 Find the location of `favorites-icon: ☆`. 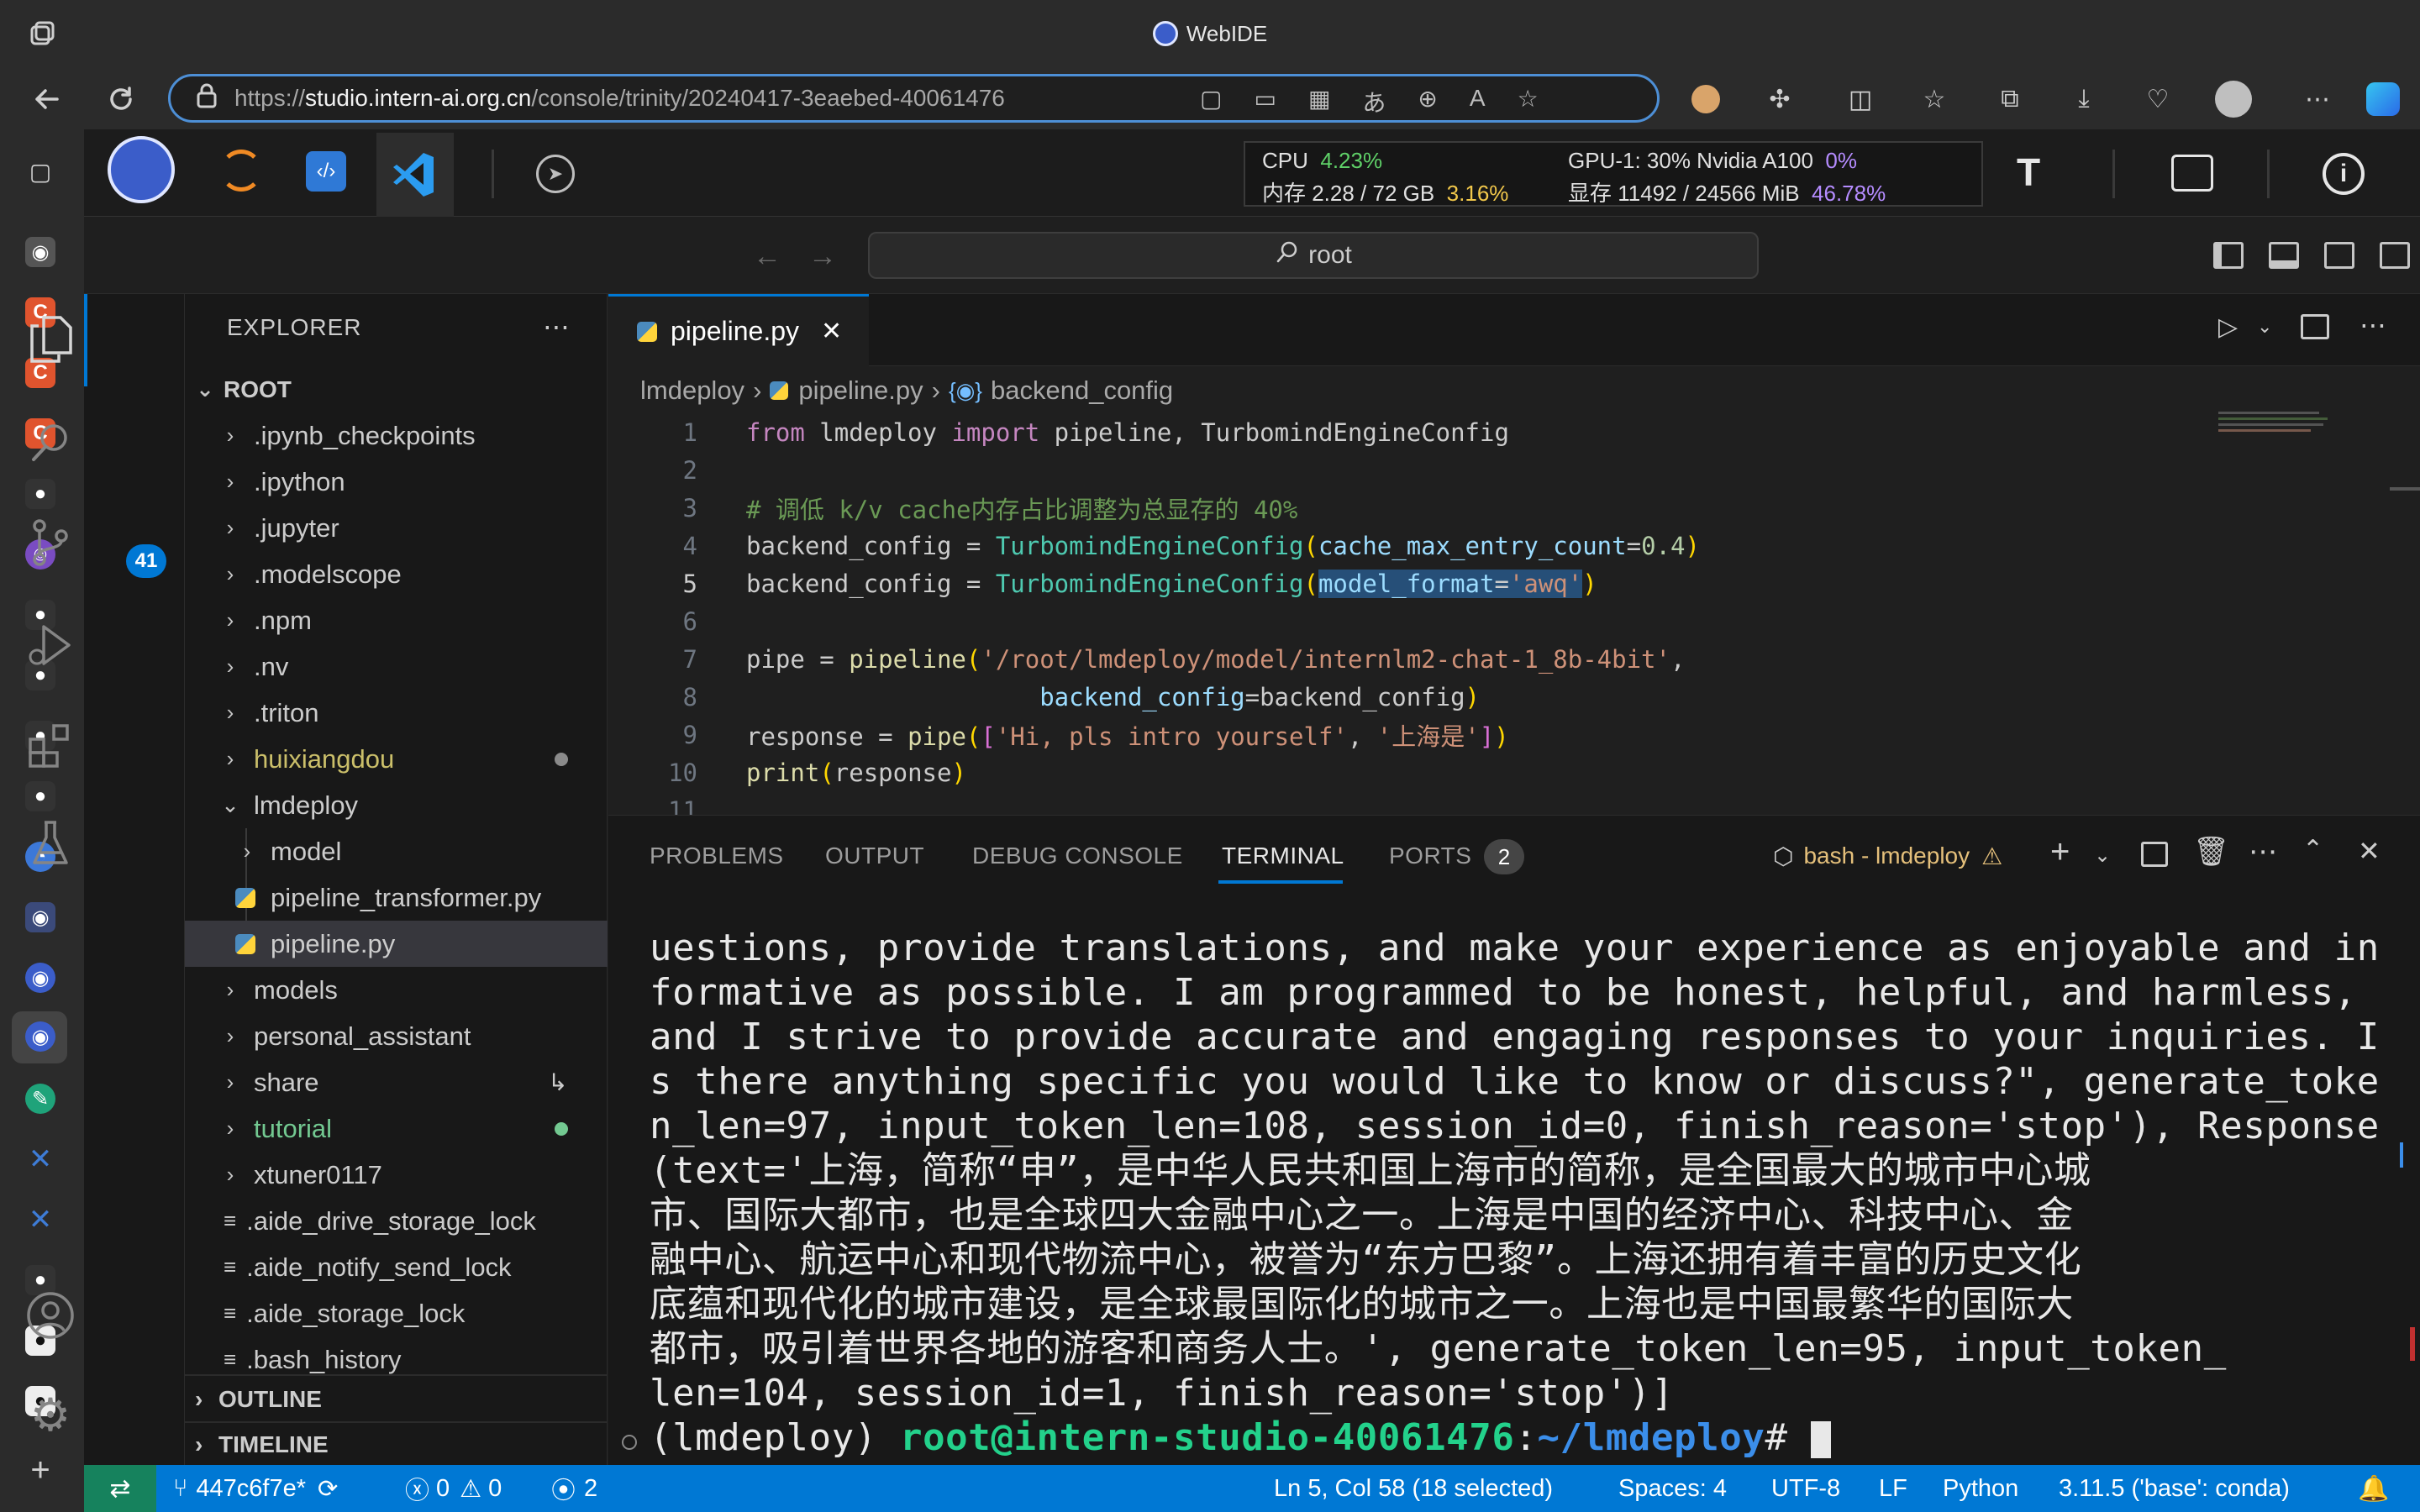

favorites-icon: ☆ is located at coordinates (1934, 99).